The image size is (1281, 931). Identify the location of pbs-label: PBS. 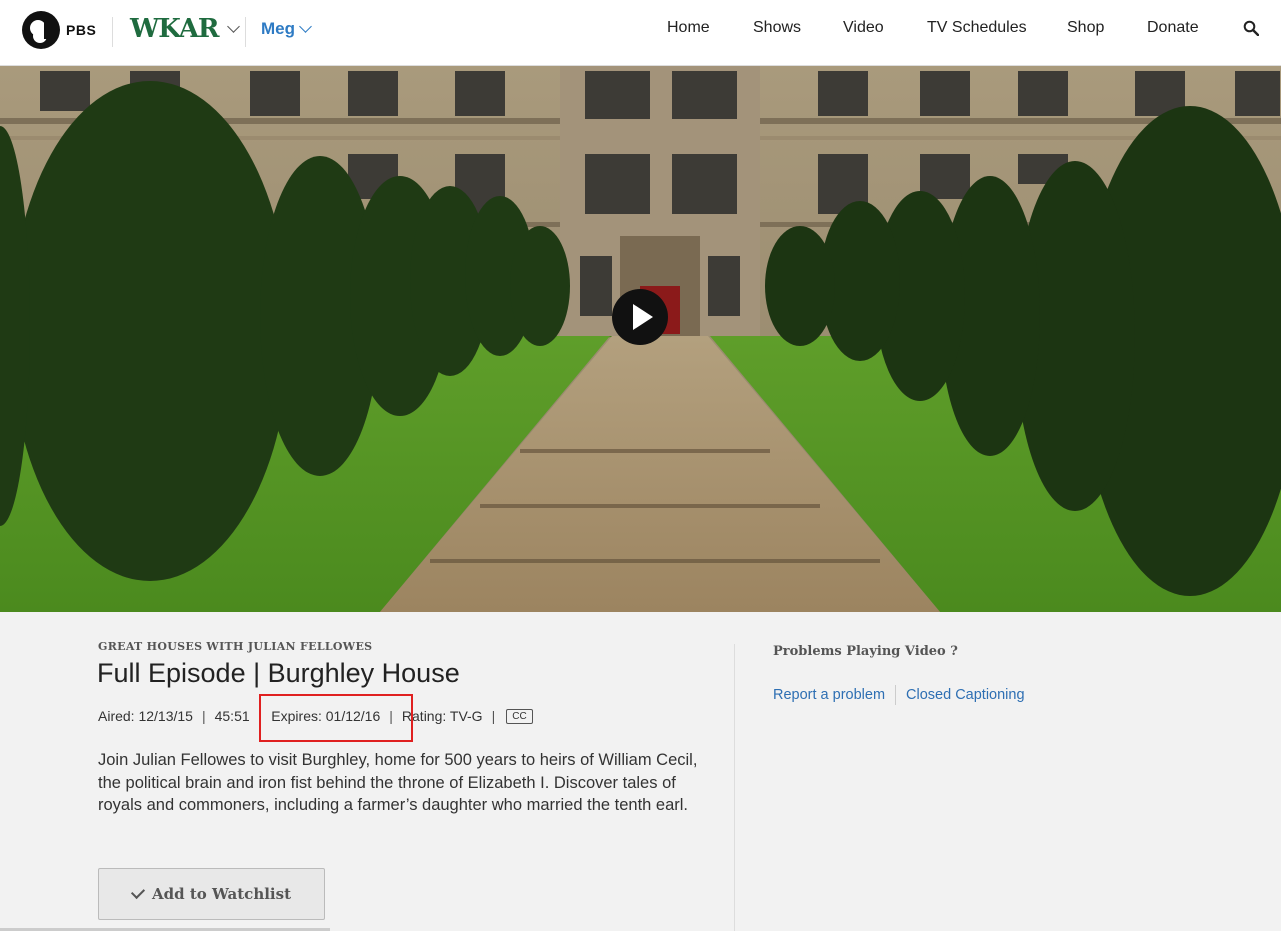
(81, 30).